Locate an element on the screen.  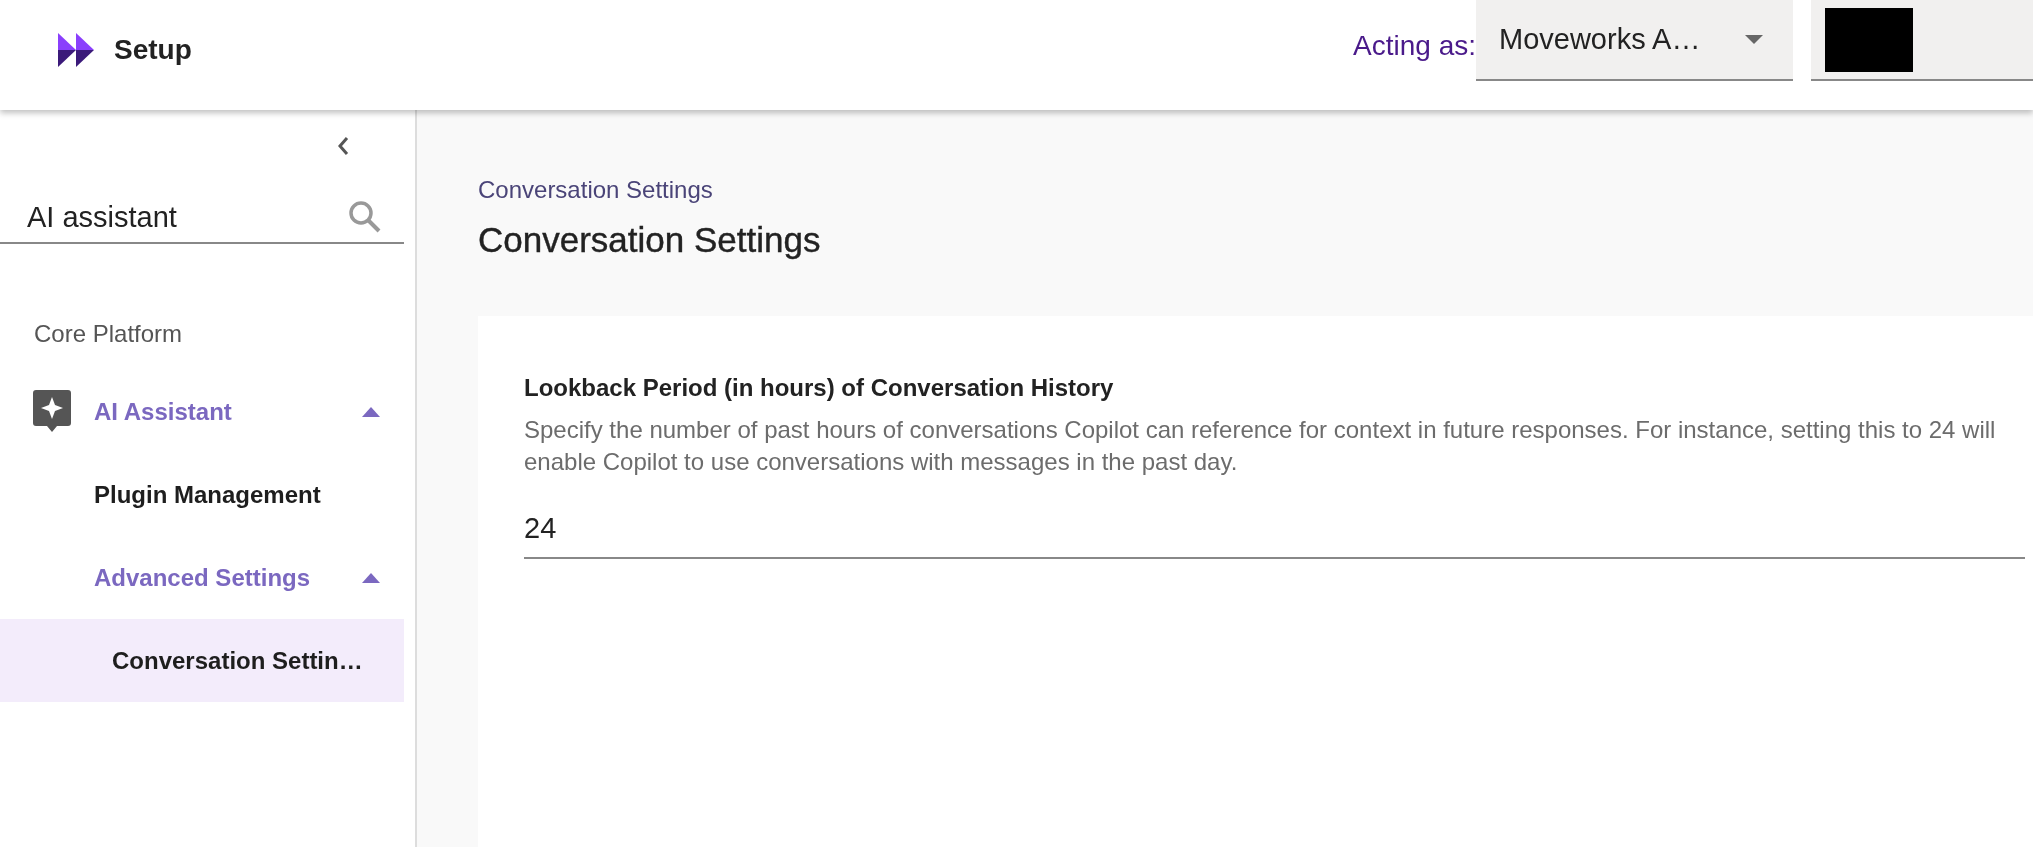
chevron-left-icon is located at coordinates (343, 146).